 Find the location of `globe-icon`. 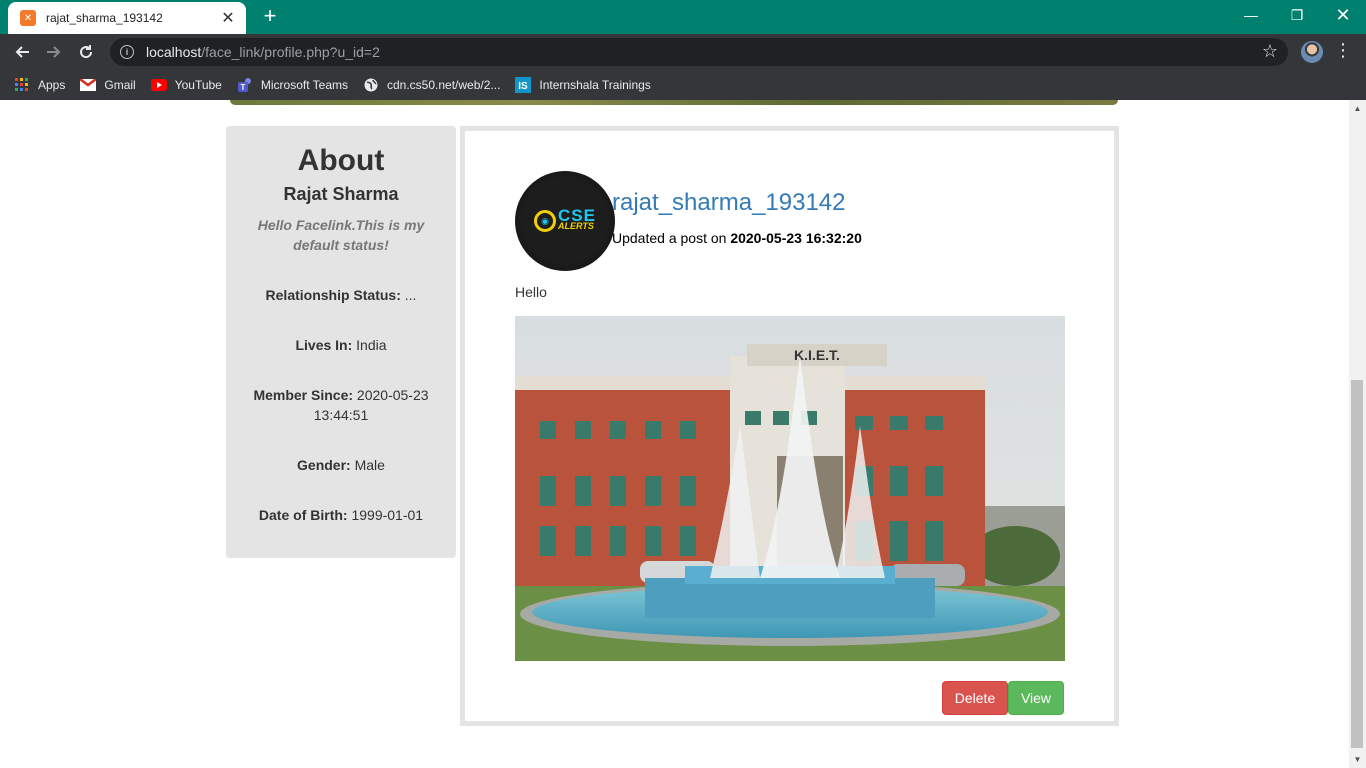

globe-icon is located at coordinates (371, 85).